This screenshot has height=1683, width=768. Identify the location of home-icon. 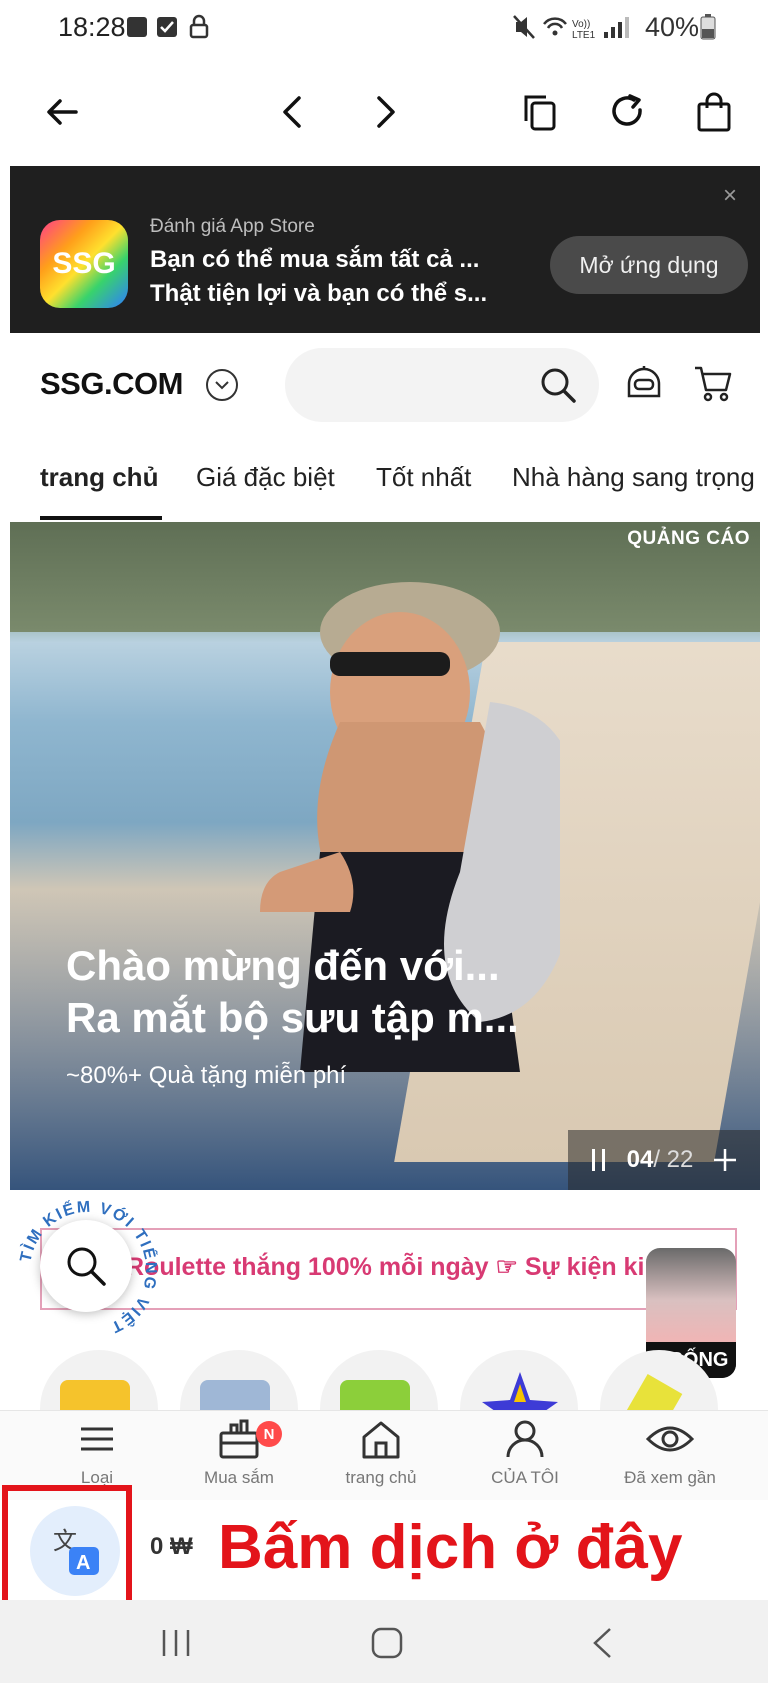
(381, 1440).